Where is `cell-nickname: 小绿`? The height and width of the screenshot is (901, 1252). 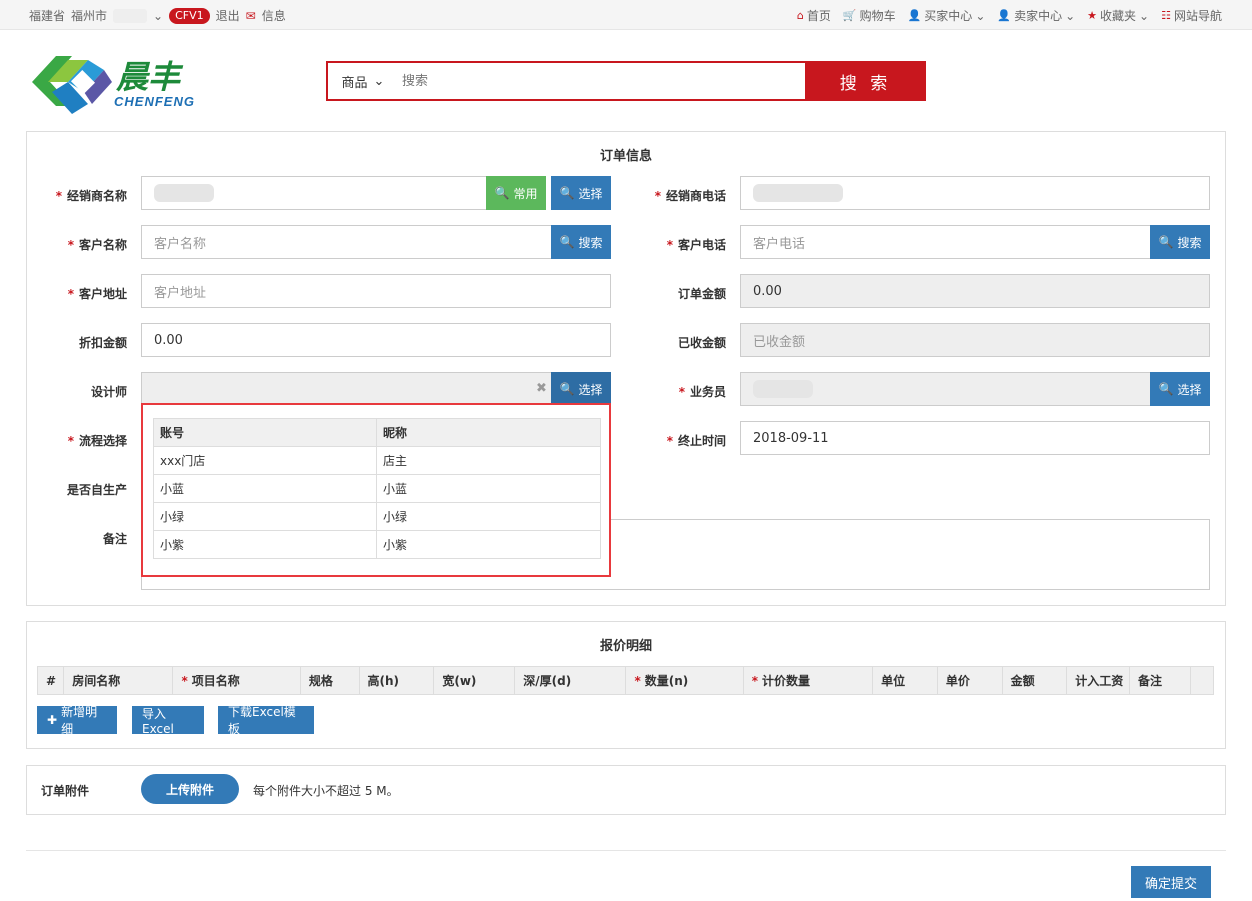
cell-nickname: 小绿 is located at coordinates (488, 516).